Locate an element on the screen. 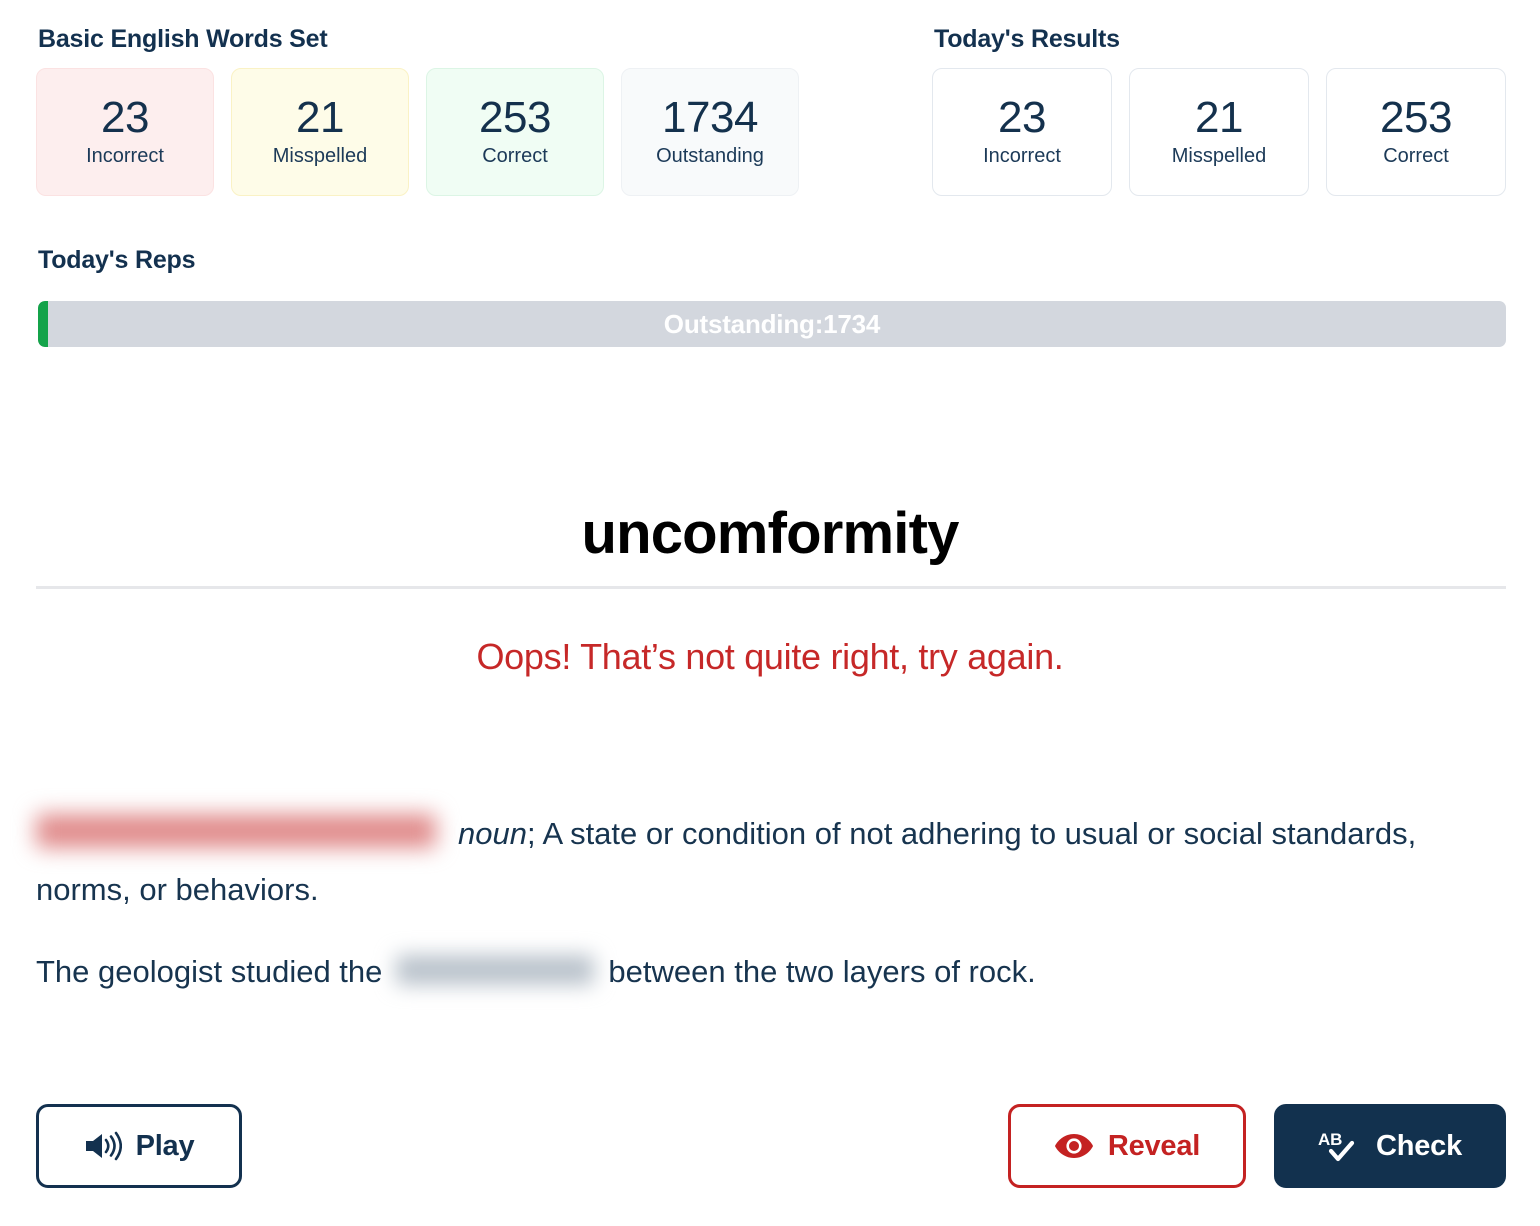 The image size is (1540, 1226). stat-card-outstanding: 1734 Outstanding is located at coordinates (710, 131).